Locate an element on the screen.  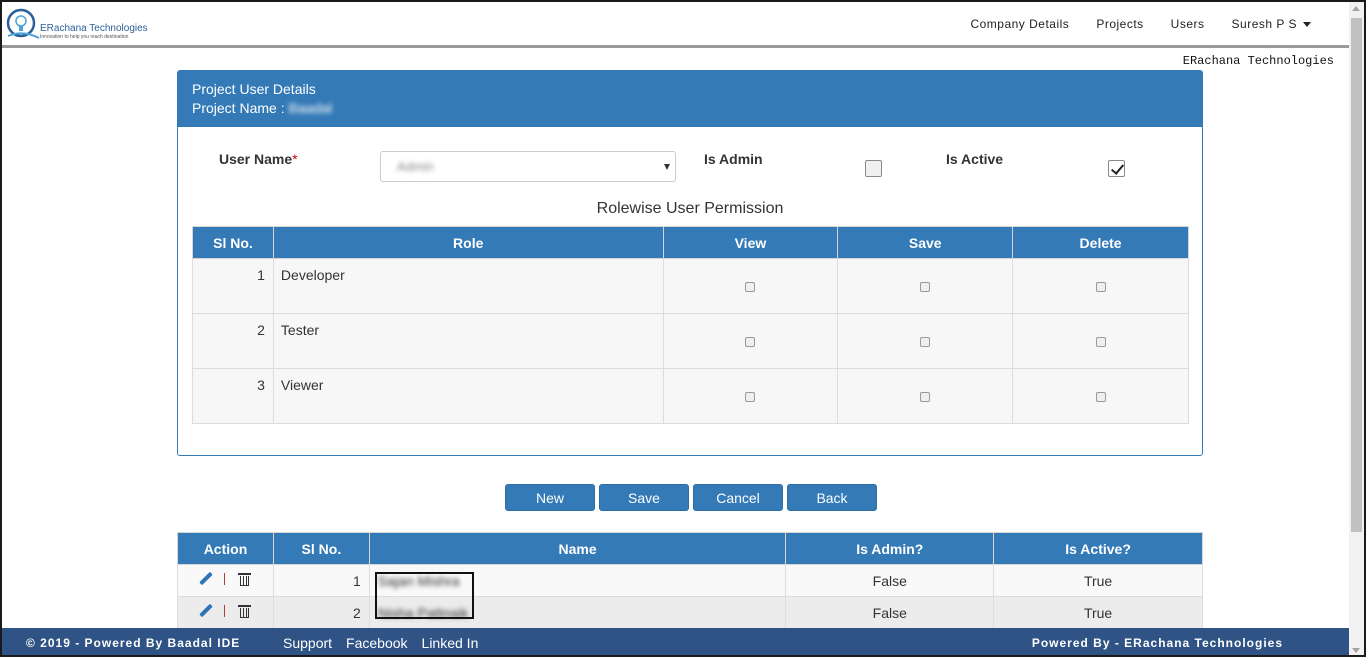
brand-name: ERachana Technologies is located at coordinates (94, 28).